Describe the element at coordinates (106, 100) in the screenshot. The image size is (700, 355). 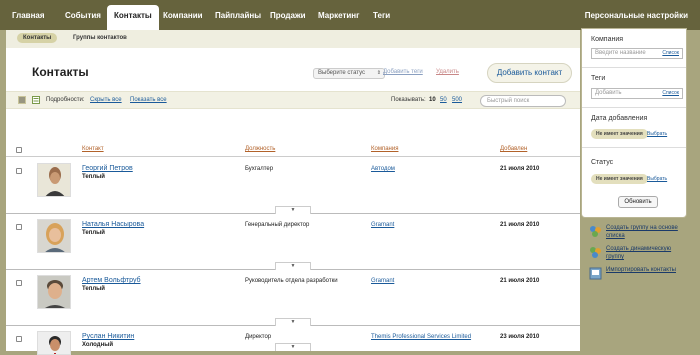
I see `hide-all-link: Скрыть все` at that location.